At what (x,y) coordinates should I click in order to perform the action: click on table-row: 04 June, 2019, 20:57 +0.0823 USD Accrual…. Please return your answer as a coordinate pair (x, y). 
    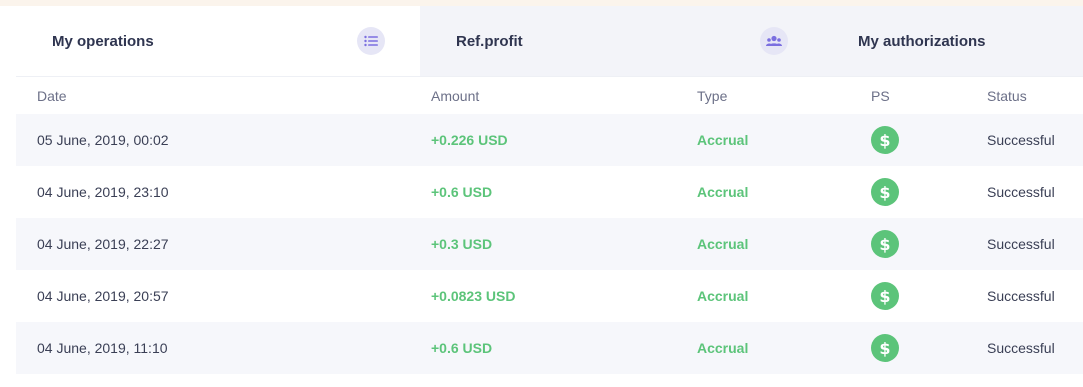
    Looking at the image, I should click on (549, 296).